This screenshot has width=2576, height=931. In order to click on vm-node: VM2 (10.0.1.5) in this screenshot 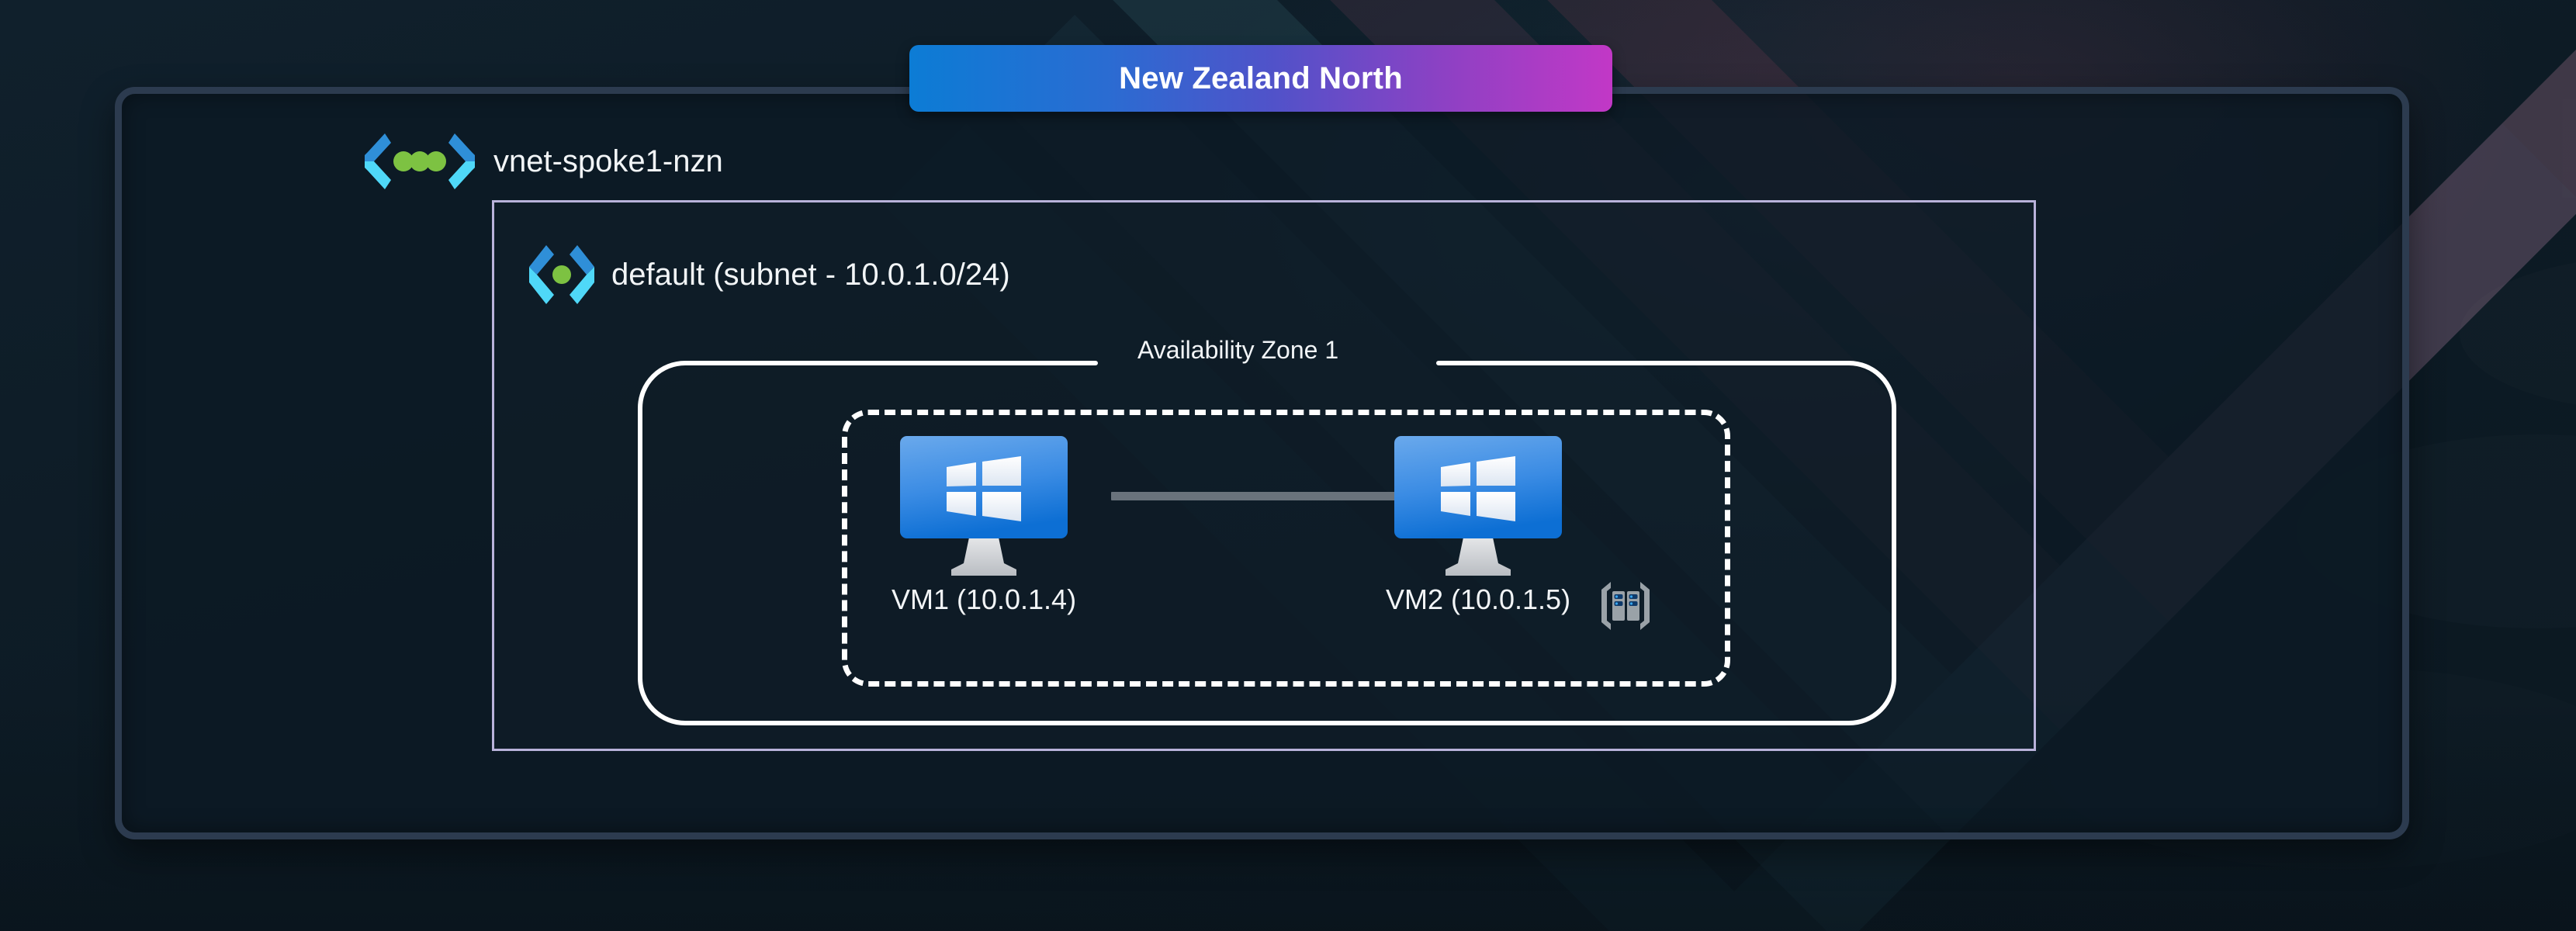, I will do `click(1478, 521)`.